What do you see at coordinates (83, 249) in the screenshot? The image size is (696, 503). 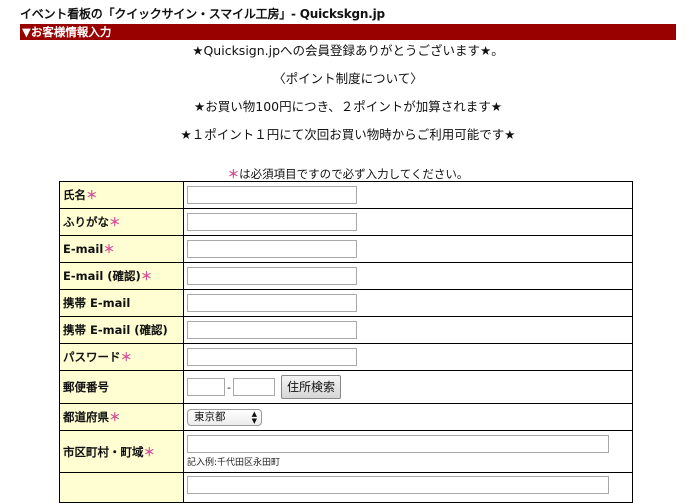 I see `email-label-text: E-mail` at bounding box center [83, 249].